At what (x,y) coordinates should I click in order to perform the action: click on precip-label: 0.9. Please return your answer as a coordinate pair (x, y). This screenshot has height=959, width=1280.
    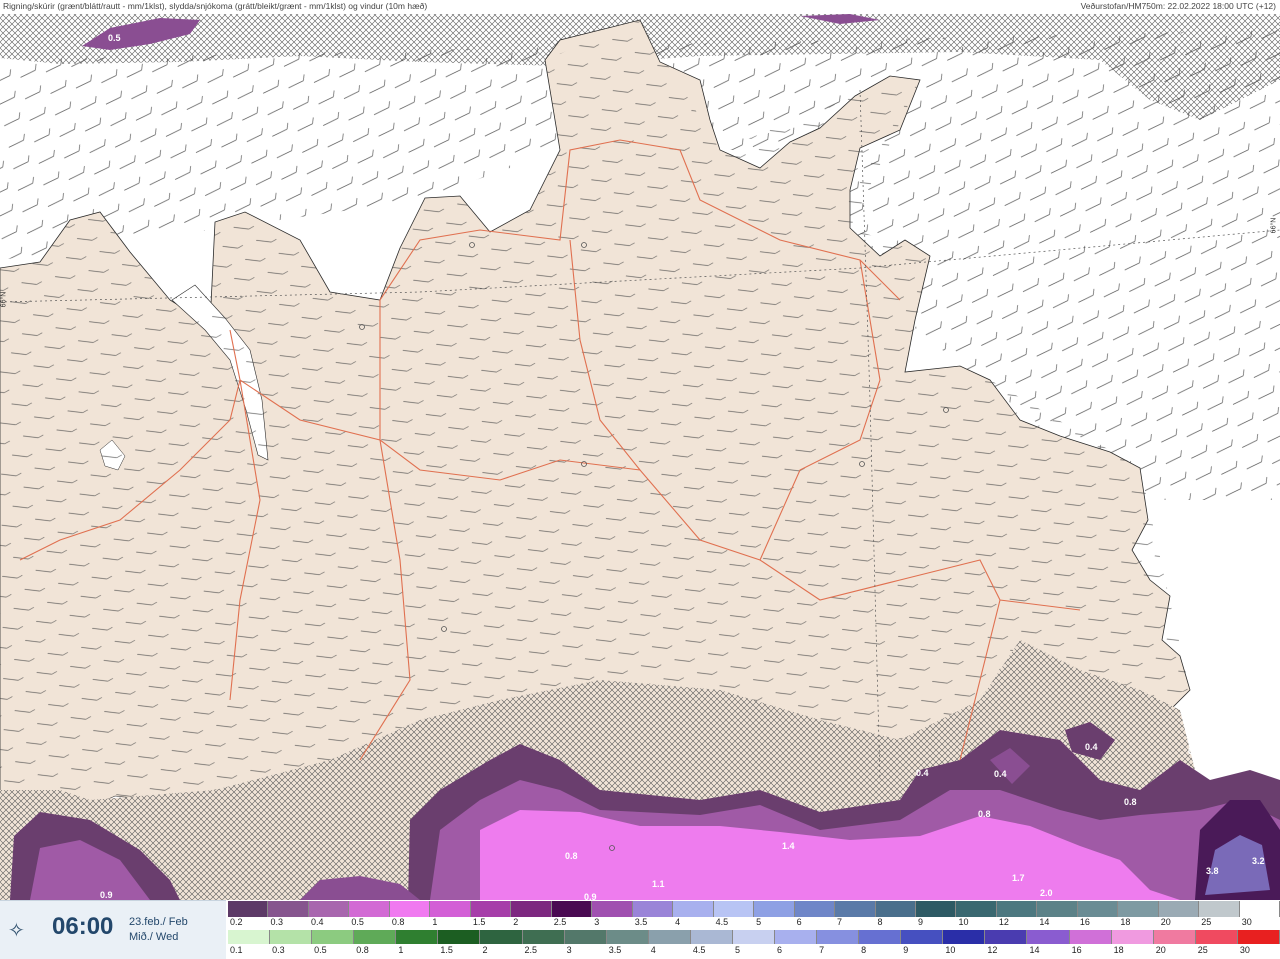
    Looking at the image, I should click on (106, 895).